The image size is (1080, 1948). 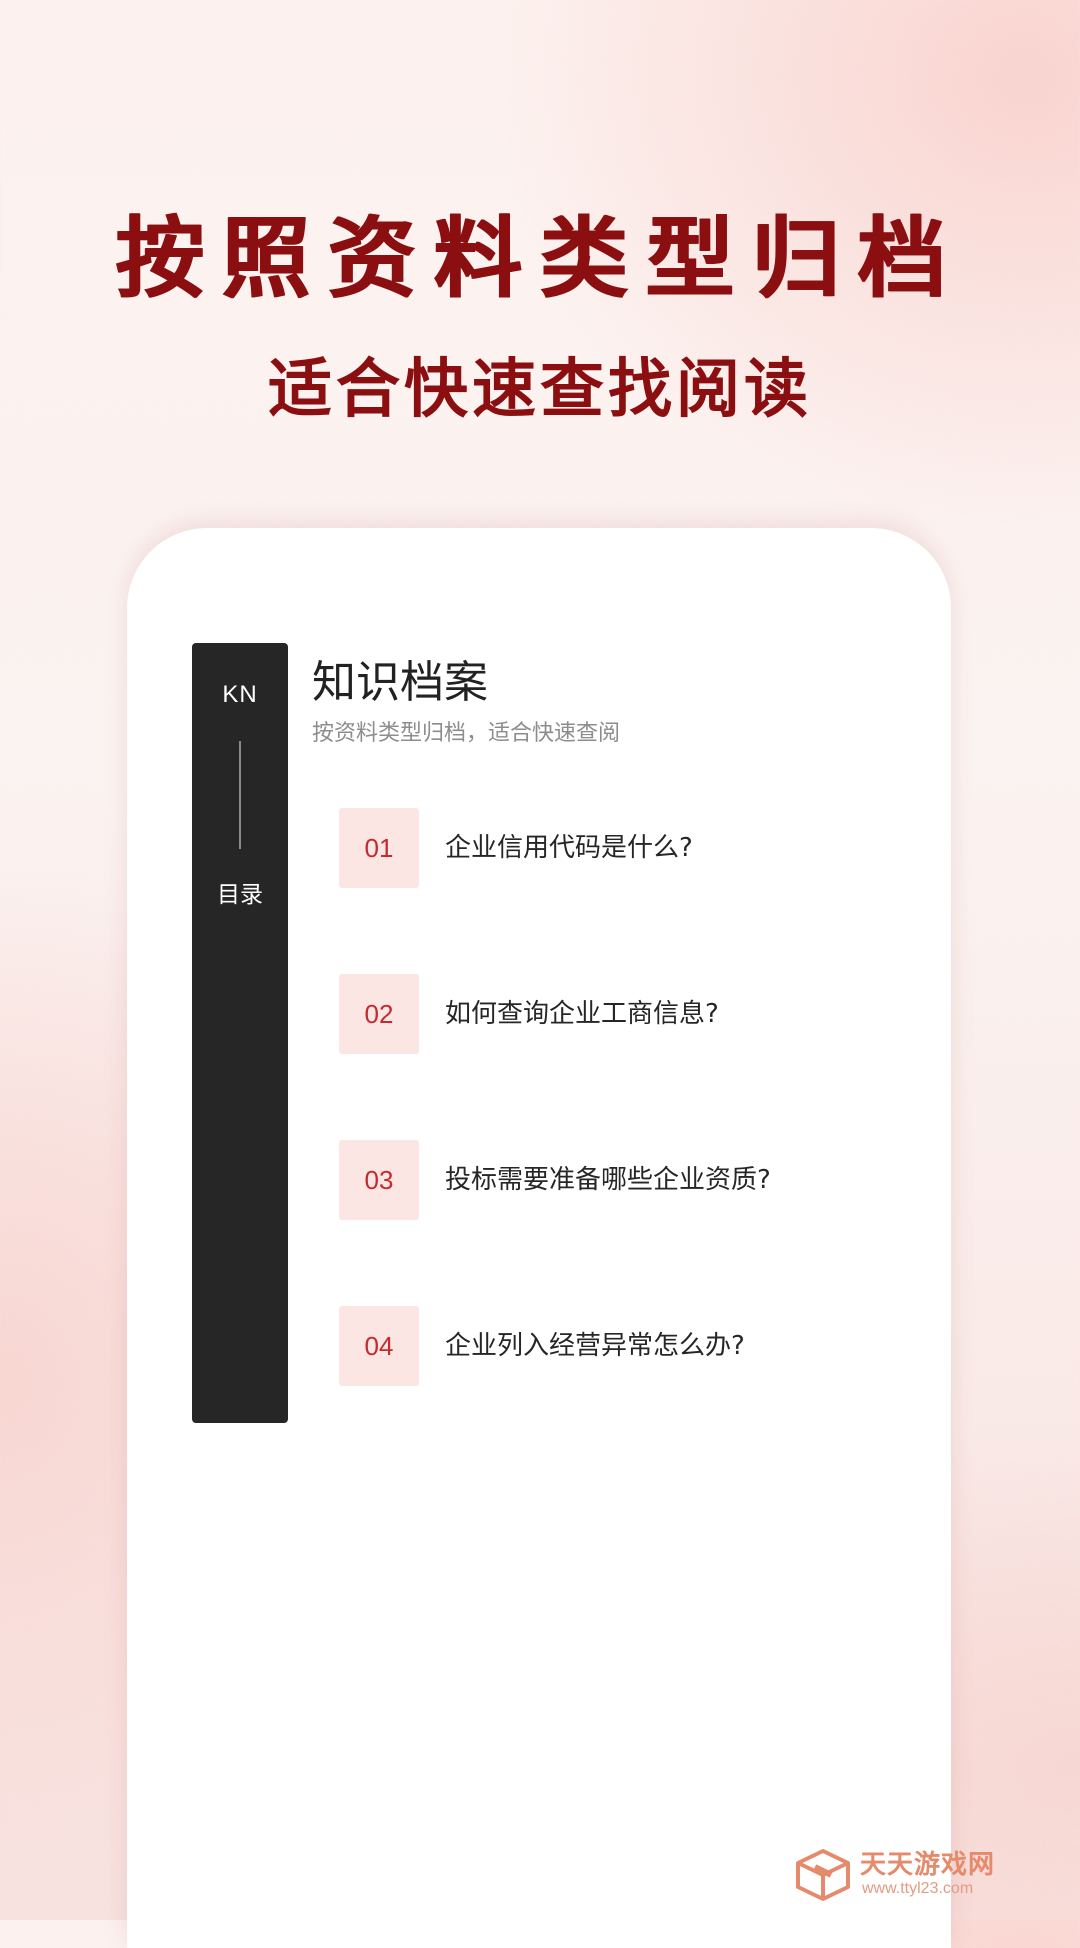 I want to click on toc-item-01: 01 企业信用代码是什么?, so click(x=619, y=848).